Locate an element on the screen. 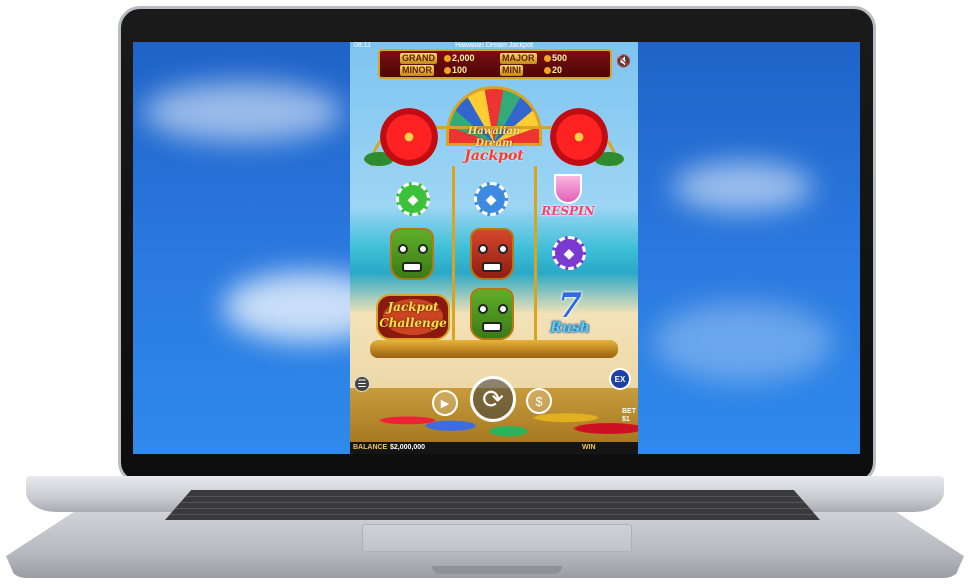 Image resolution: width=968 pixels, height=584 pixels. play-icon: ▶ is located at coordinates (445, 403).